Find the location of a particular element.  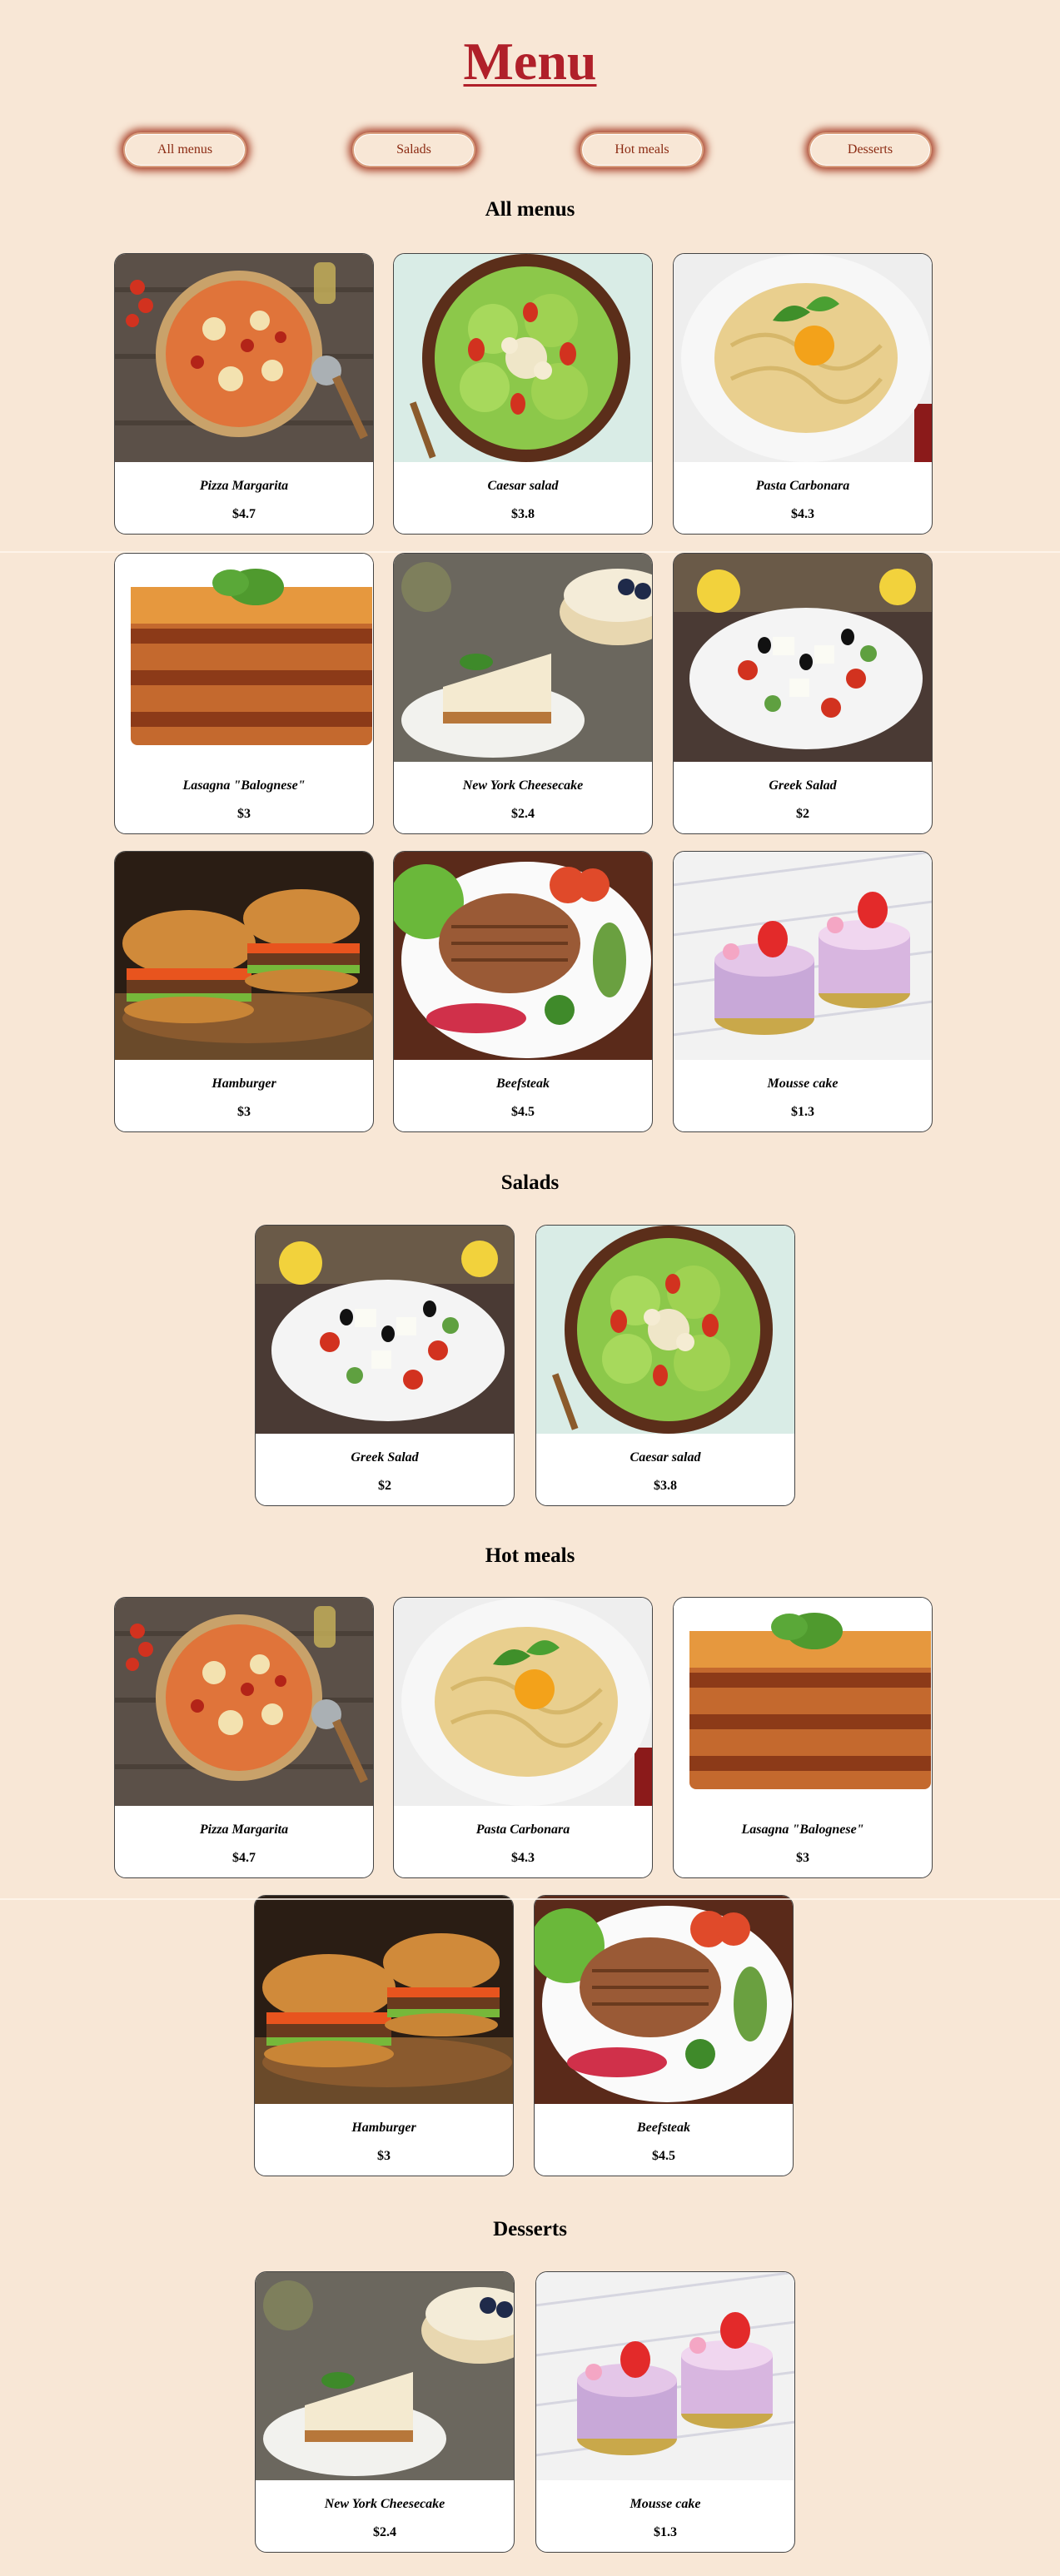

section-title-hot-meals: Hot meals is located at coordinates (530, 1555).